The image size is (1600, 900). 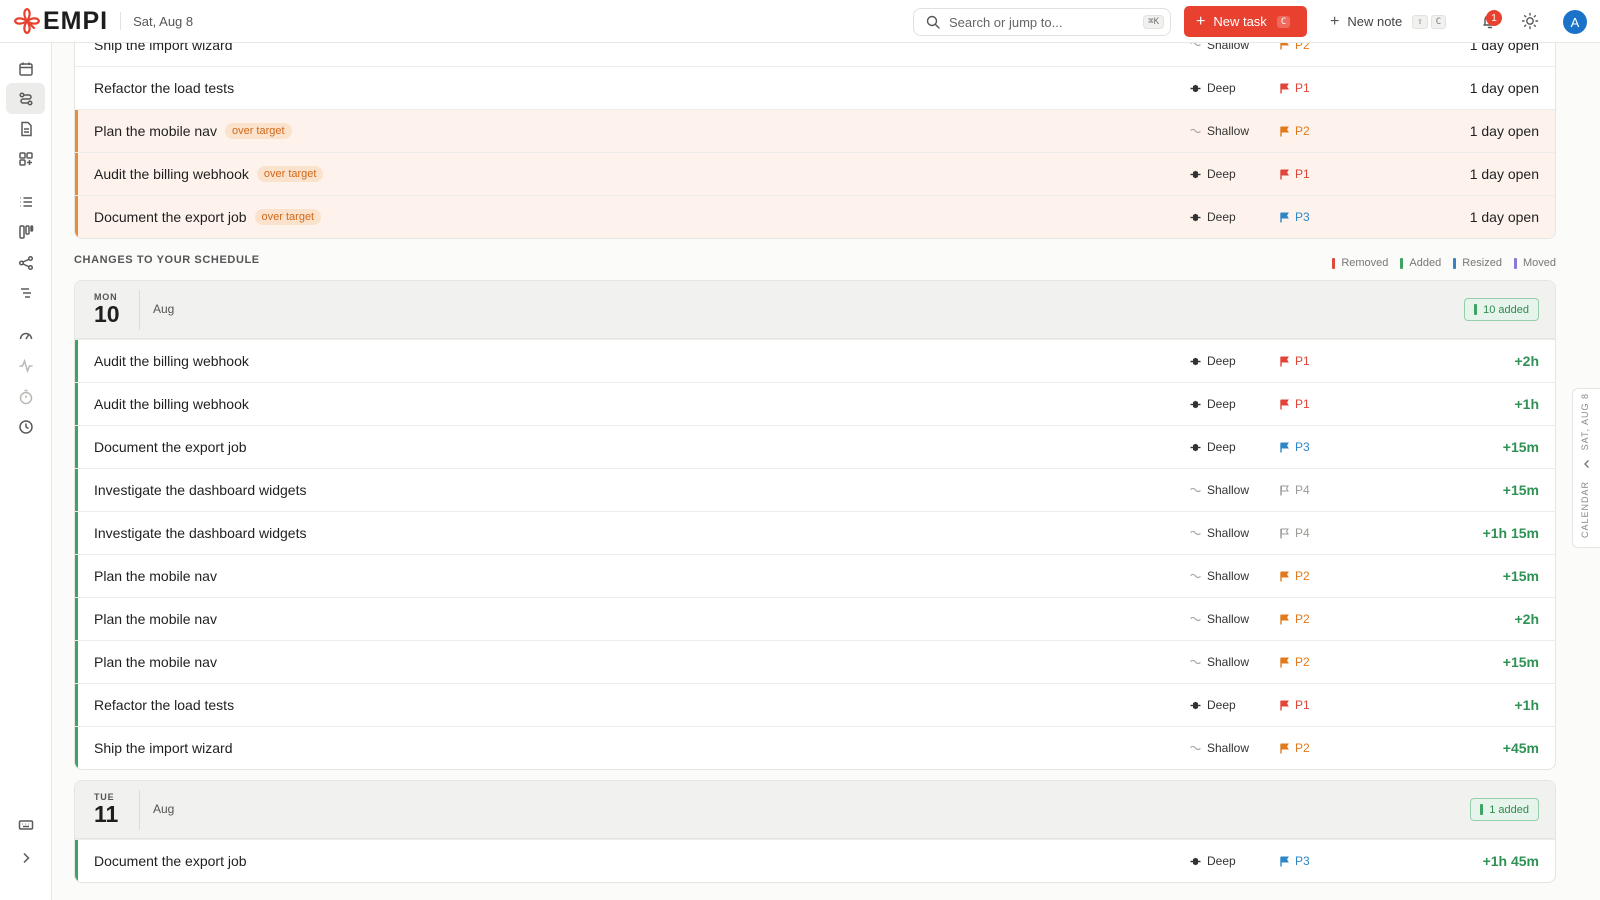 What do you see at coordinates (163, 48) in the screenshot?
I see `task-title: Ship the import wizard` at bounding box center [163, 48].